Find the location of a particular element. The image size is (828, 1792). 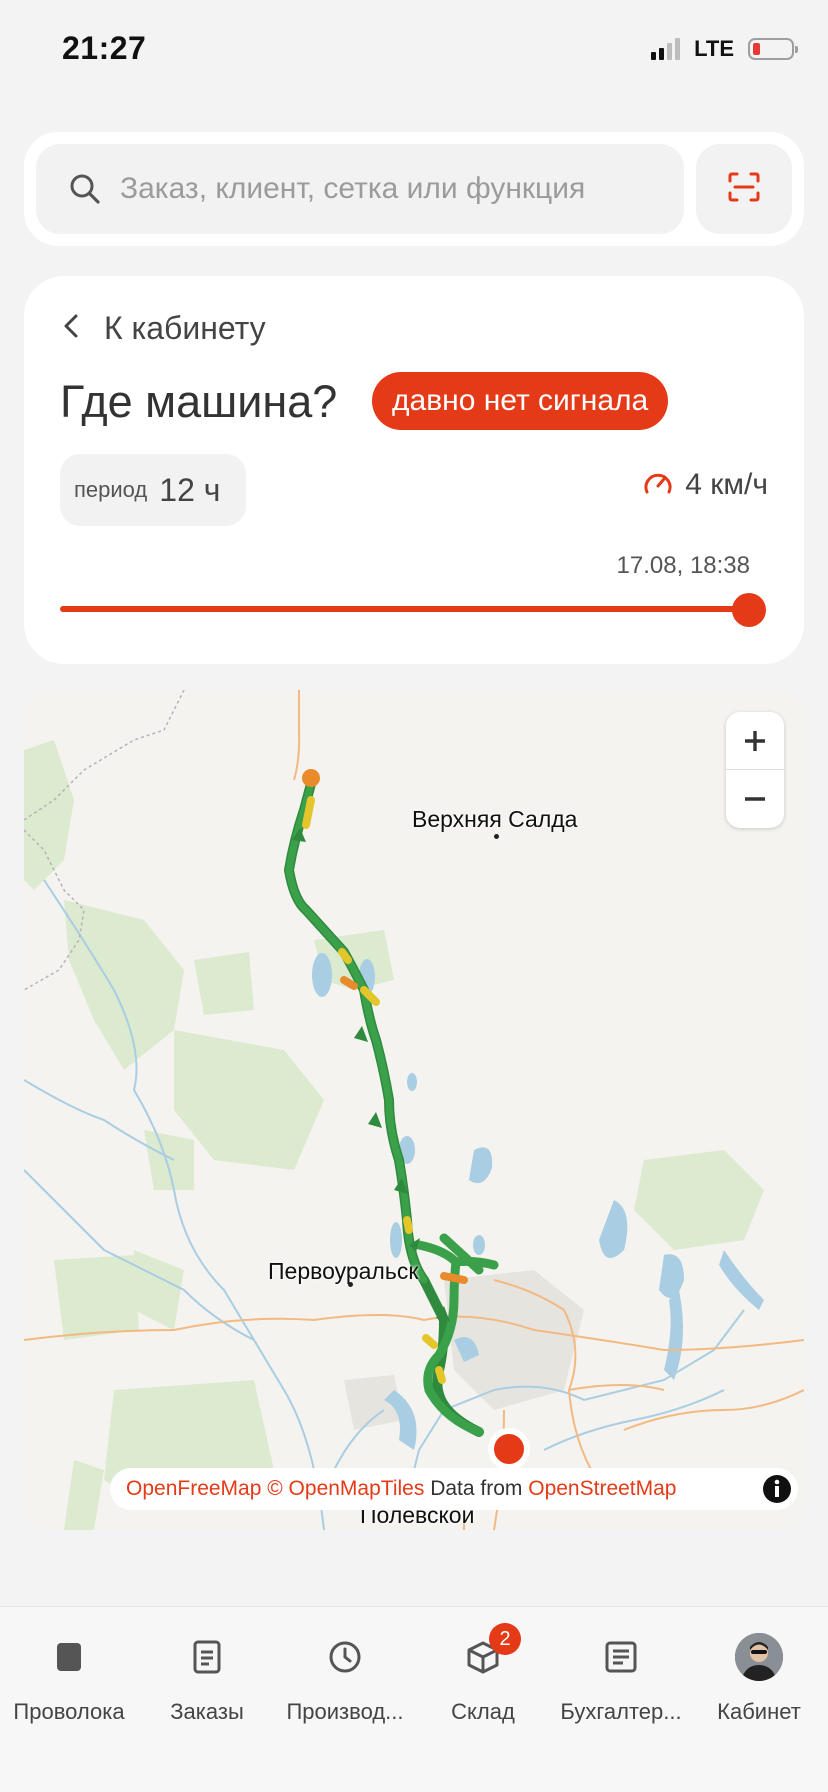

nav-label: Проволока is located at coordinates (69, 1711).